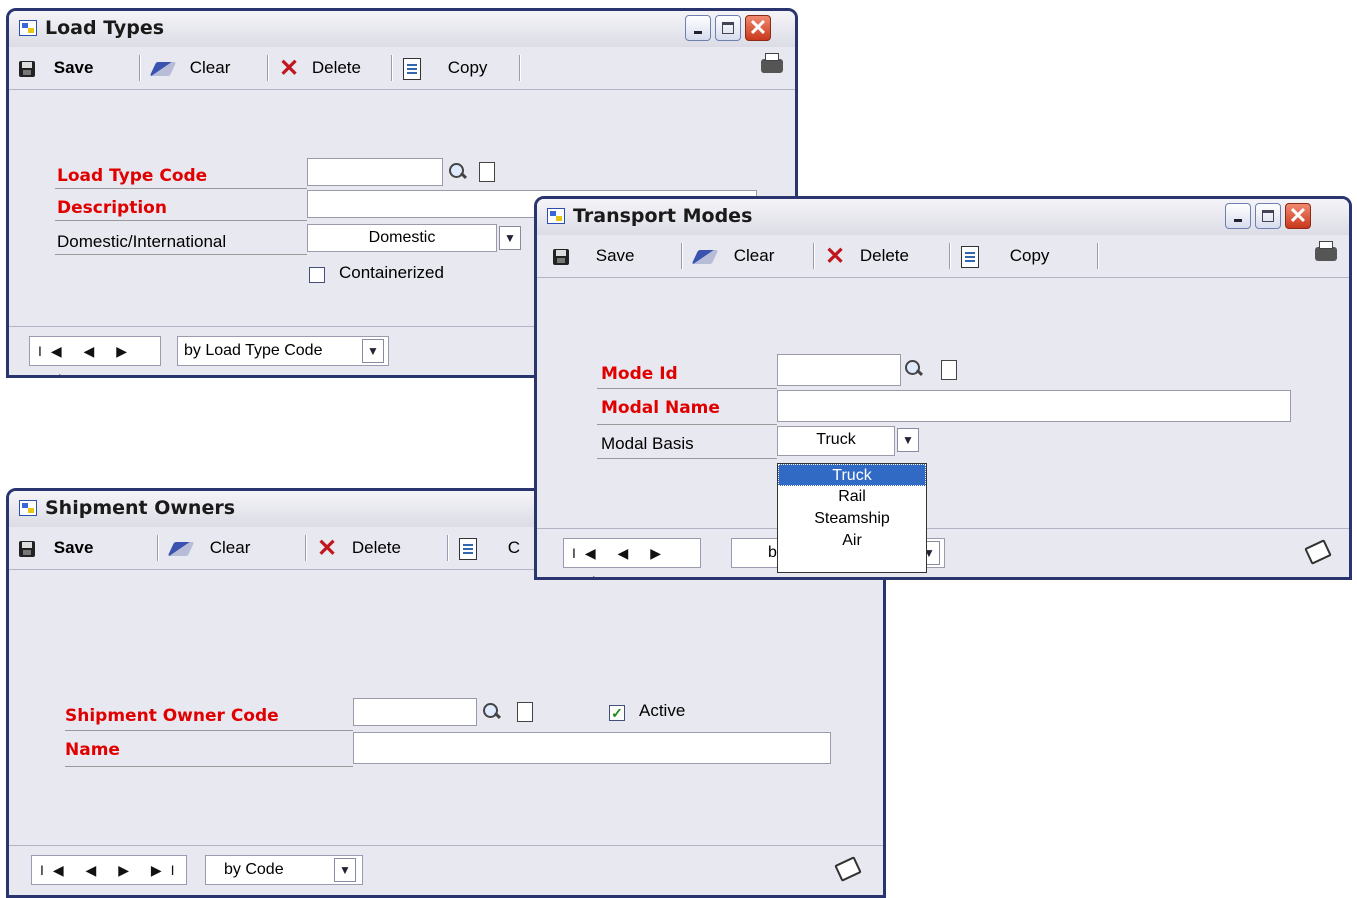 This screenshot has height=898, width=1357. What do you see at coordinates (617, 713) in the screenshot?
I see `active-checkbox: ✓` at bounding box center [617, 713].